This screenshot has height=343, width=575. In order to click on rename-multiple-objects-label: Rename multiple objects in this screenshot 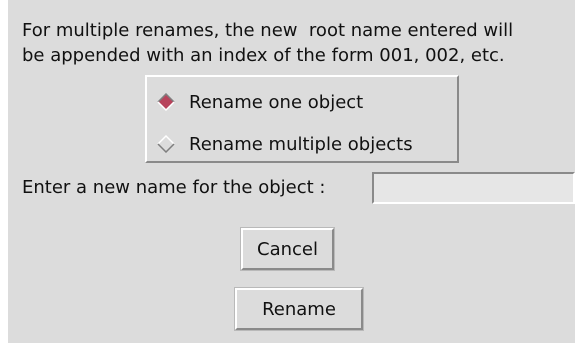, I will do `click(301, 144)`.